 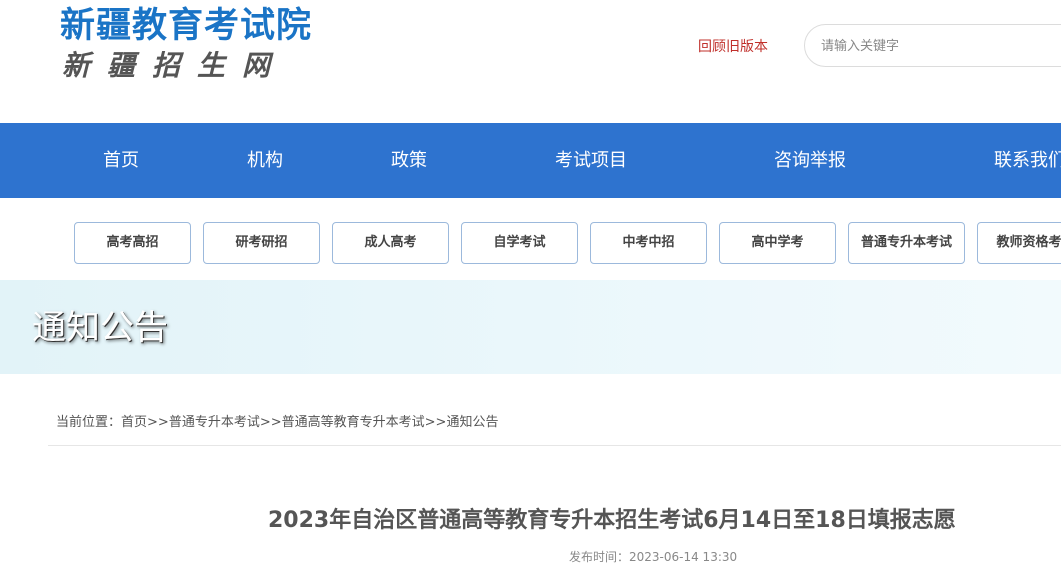 I want to click on nav-item-consult-report: 咨询举报, so click(x=810, y=160).